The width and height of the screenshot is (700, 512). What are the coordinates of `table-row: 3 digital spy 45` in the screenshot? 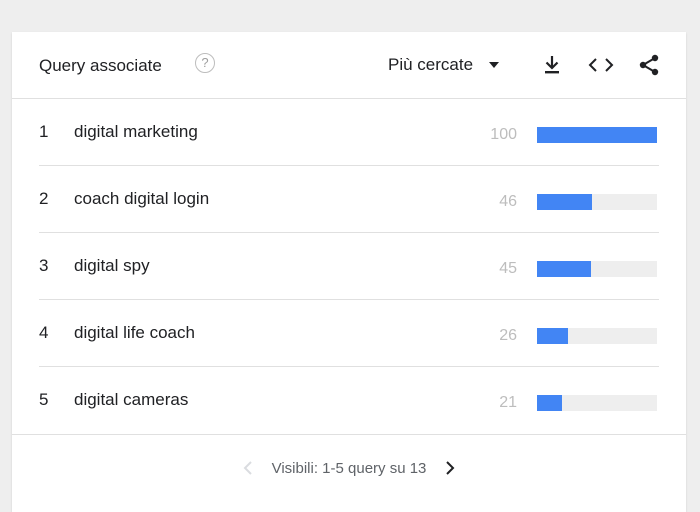 It's located at (349, 266).